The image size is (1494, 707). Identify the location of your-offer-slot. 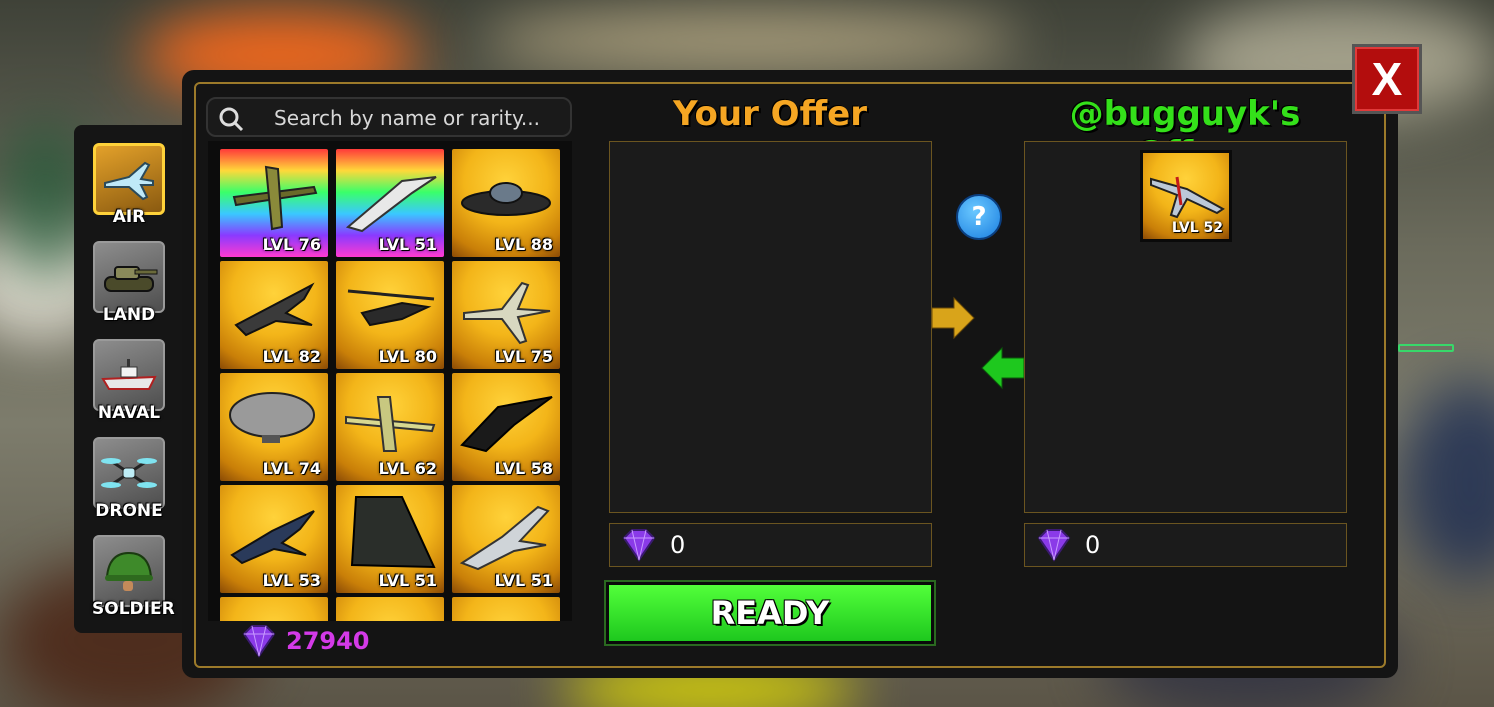
(770, 327).